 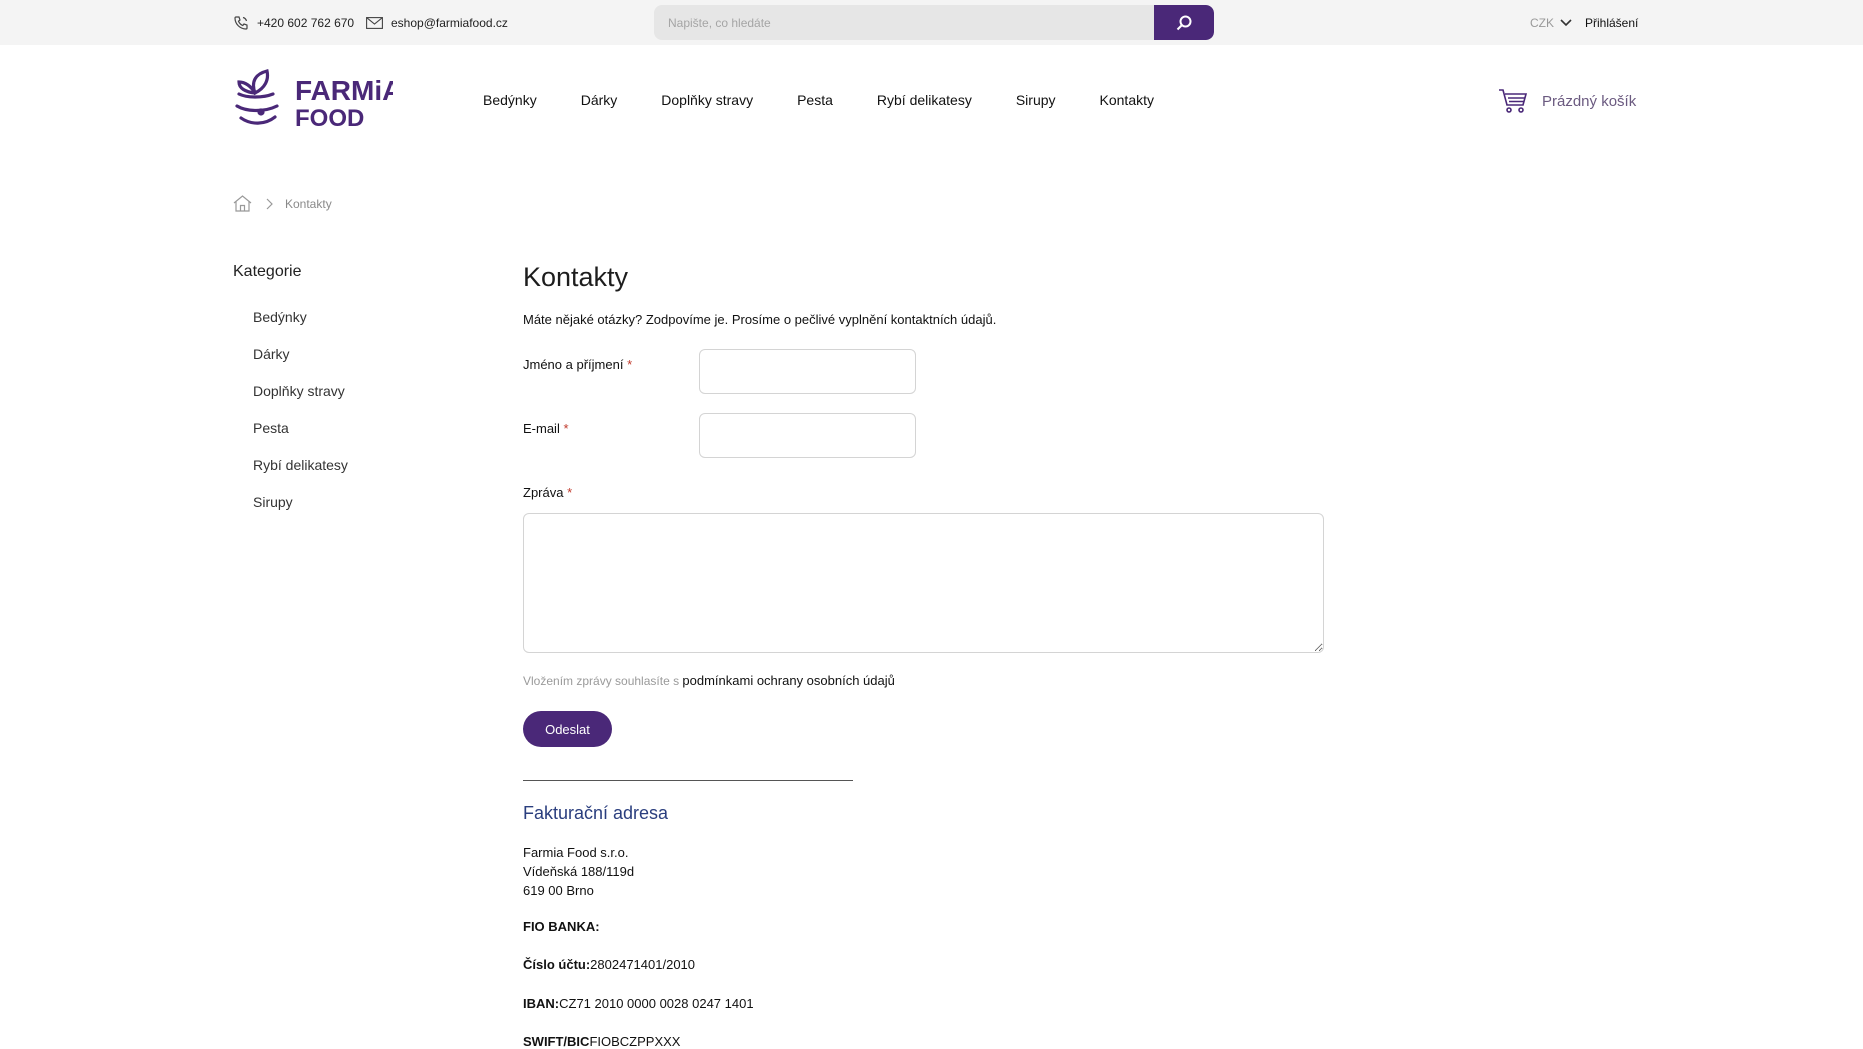 What do you see at coordinates (567, 729) in the screenshot?
I see `submit-button: Odeslat` at bounding box center [567, 729].